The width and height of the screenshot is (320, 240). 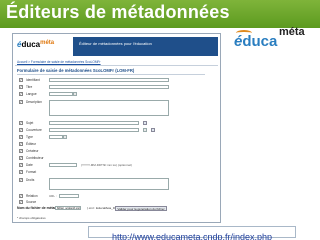 I want to click on titre-input, so click(x=109, y=87).